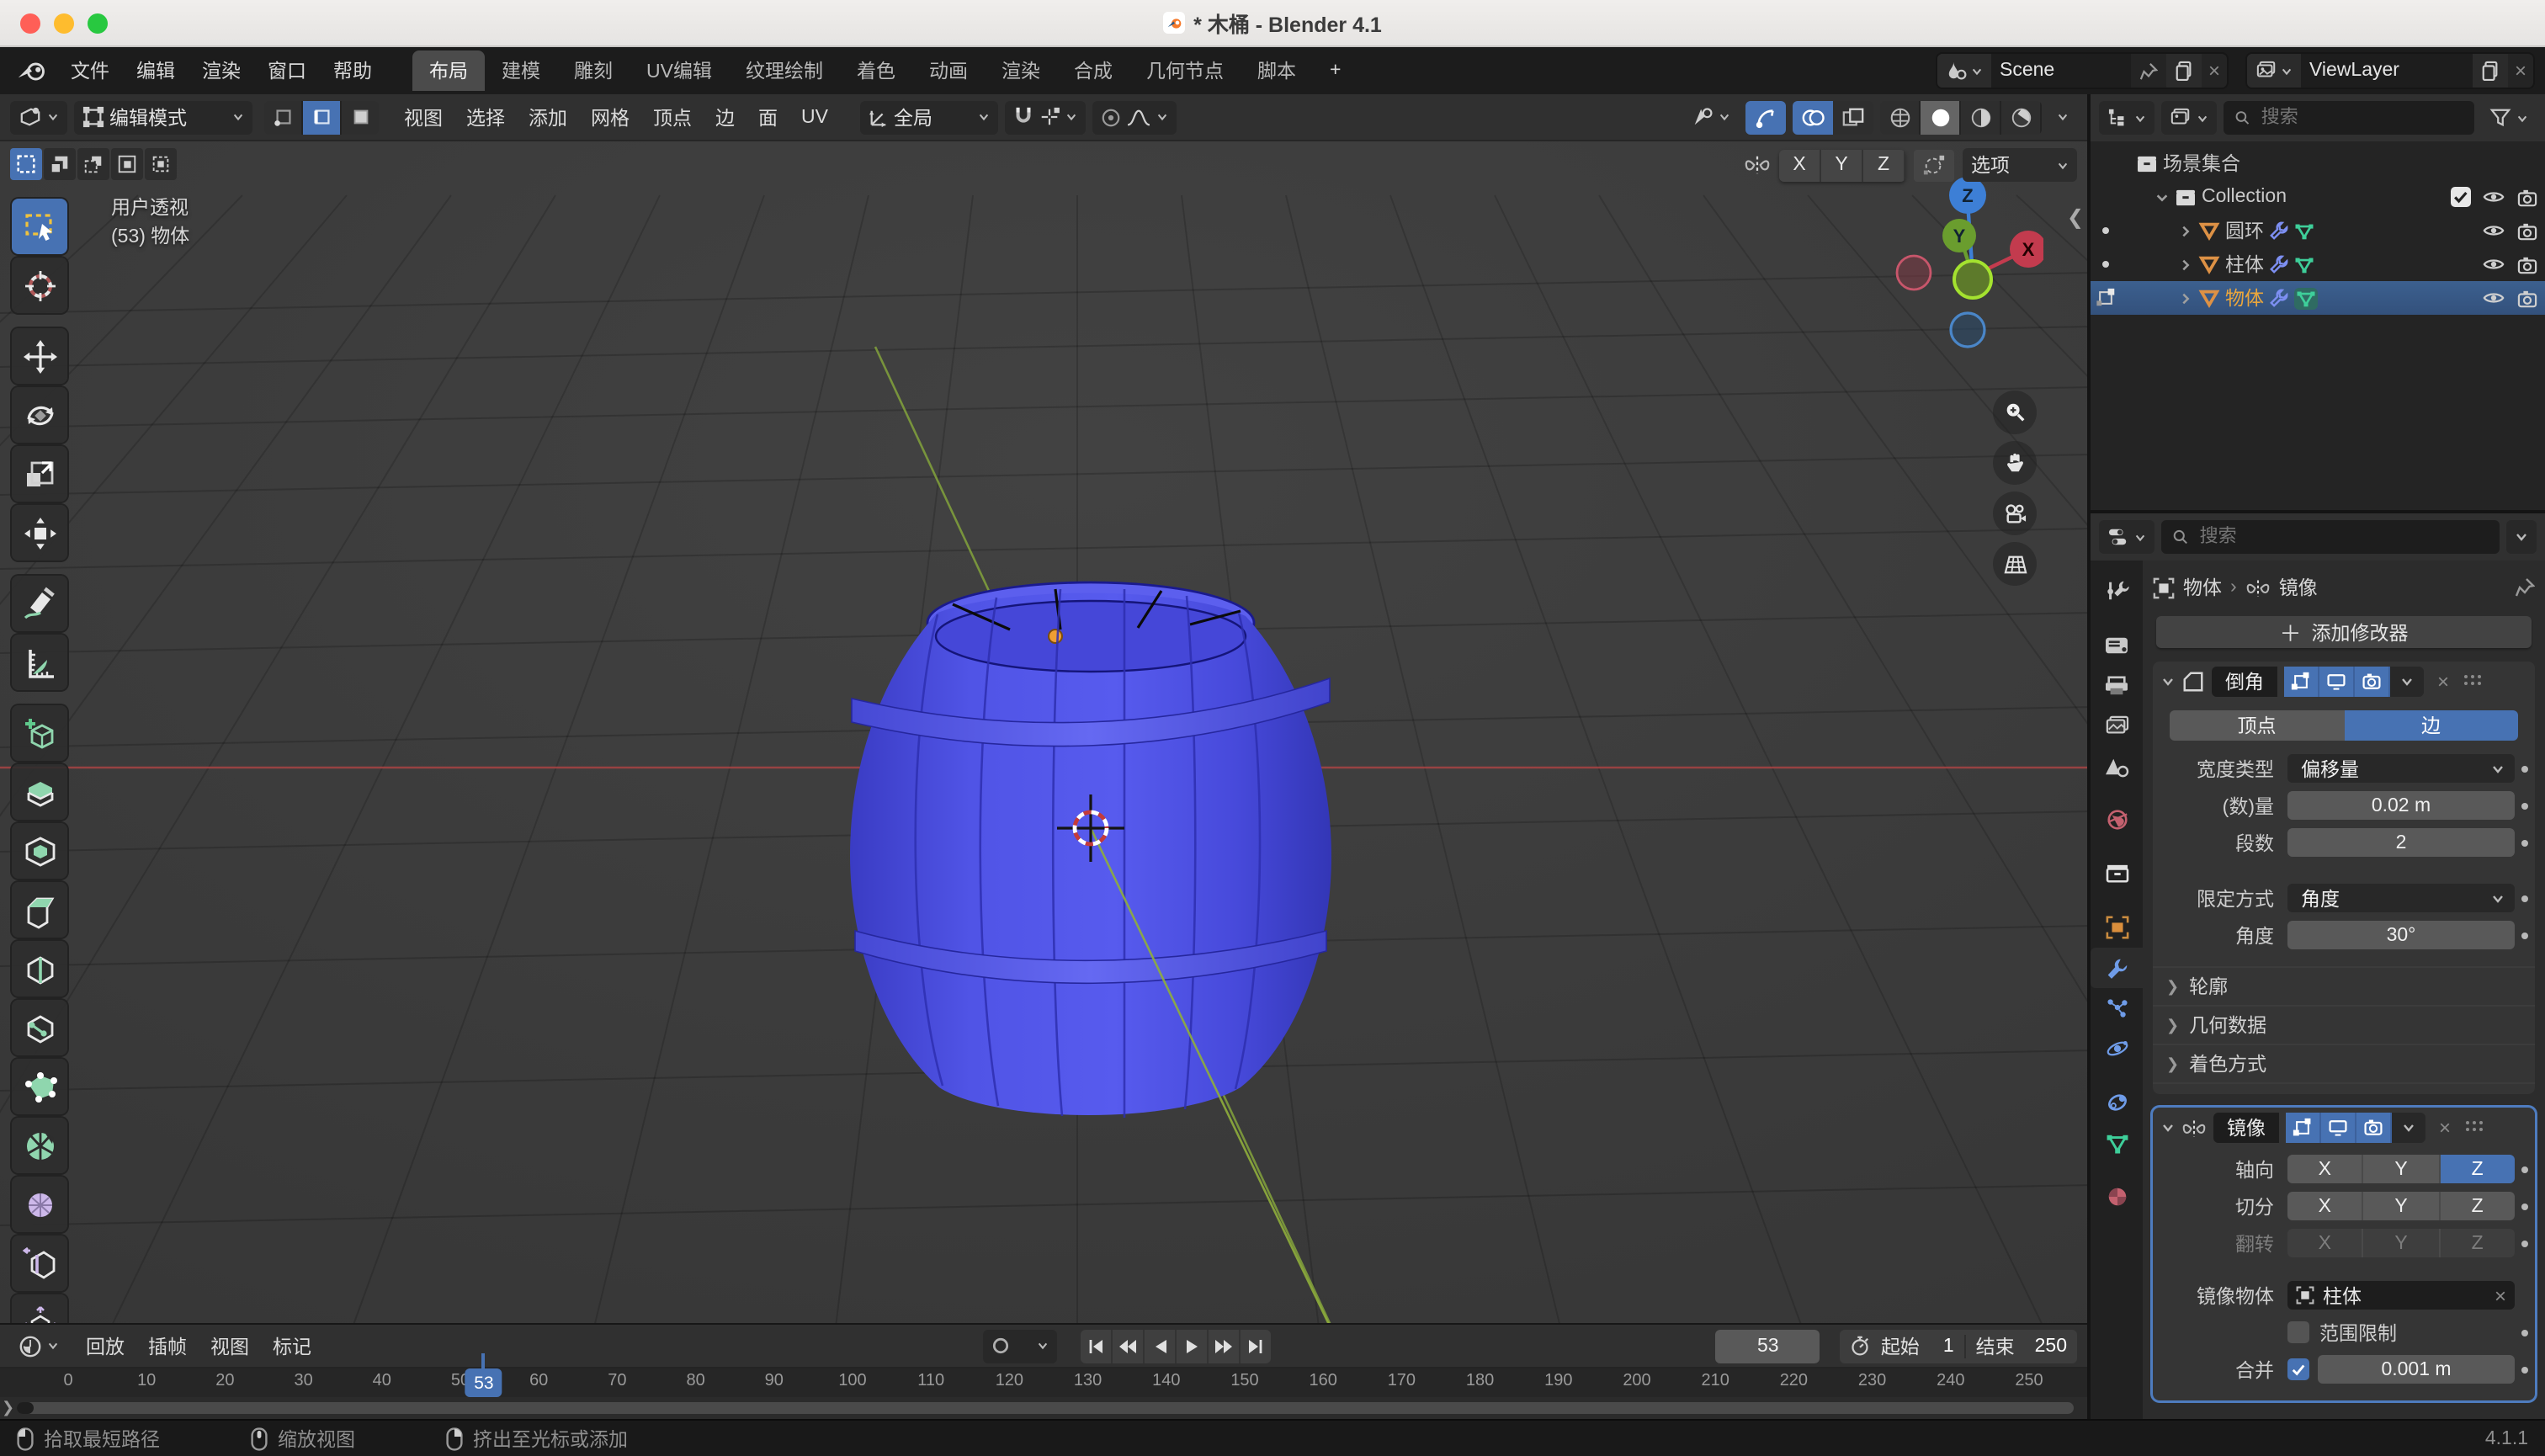 The width and height of the screenshot is (2545, 1456). Describe the element at coordinates (1093, 70) in the screenshot. I see `workspace-tab: 合成` at that location.